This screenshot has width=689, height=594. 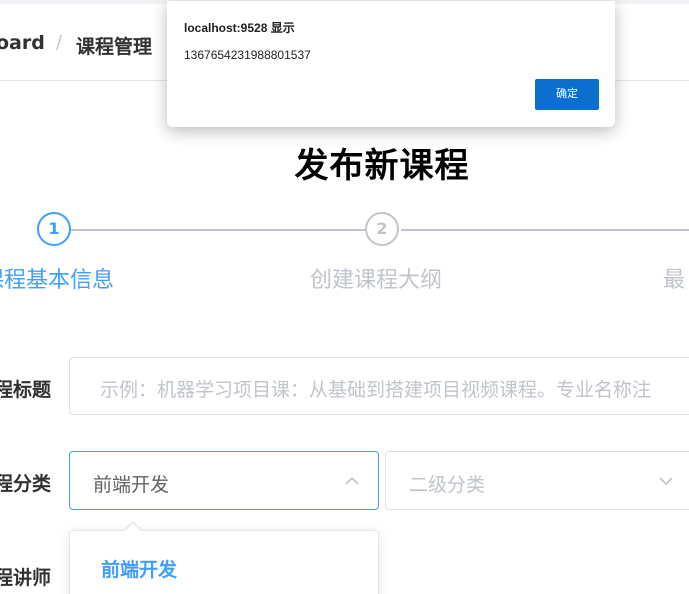 I want to click on course-title-placeholder: 示例：机器学习项目课：从基础到搭建项目视频课程。专业名称注, so click(x=376, y=390).